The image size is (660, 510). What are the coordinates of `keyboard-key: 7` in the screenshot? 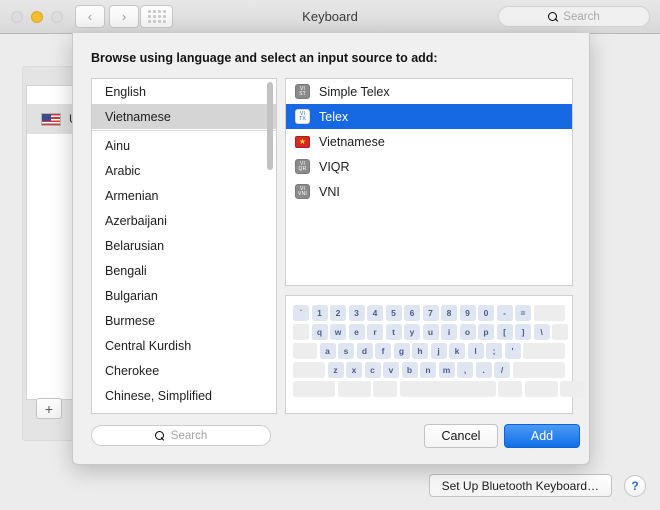 It's located at (430, 313).